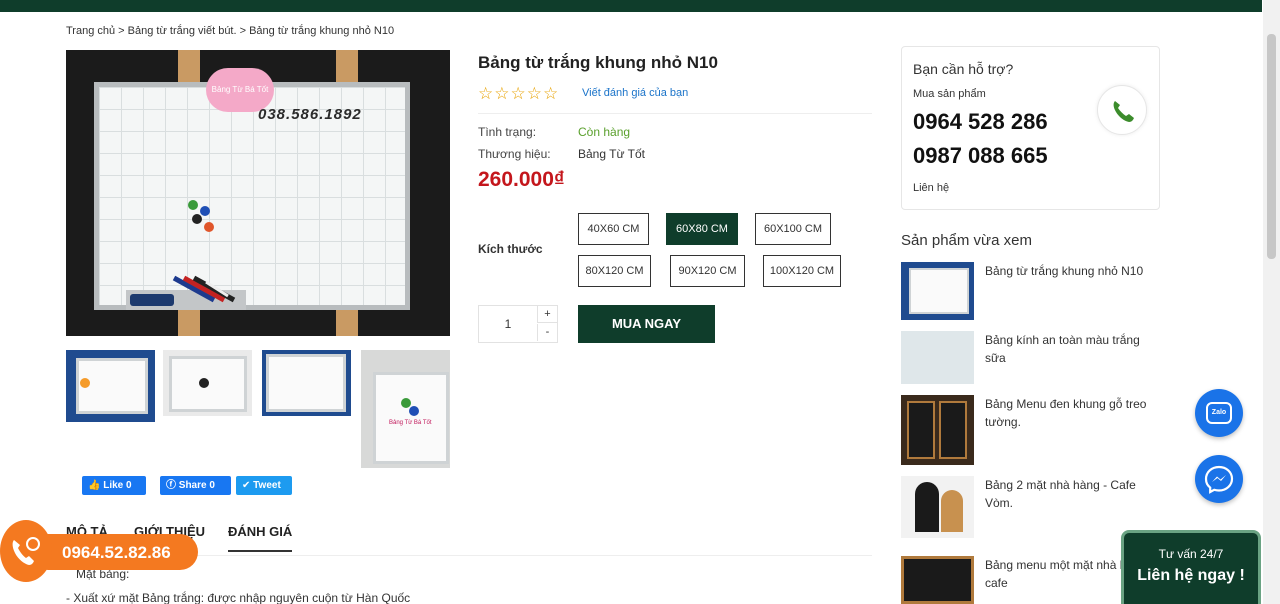 This screenshot has width=1280, height=604. What do you see at coordinates (547, 314) in the screenshot?
I see `quantity-increase-button: +` at bounding box center [547, 314].